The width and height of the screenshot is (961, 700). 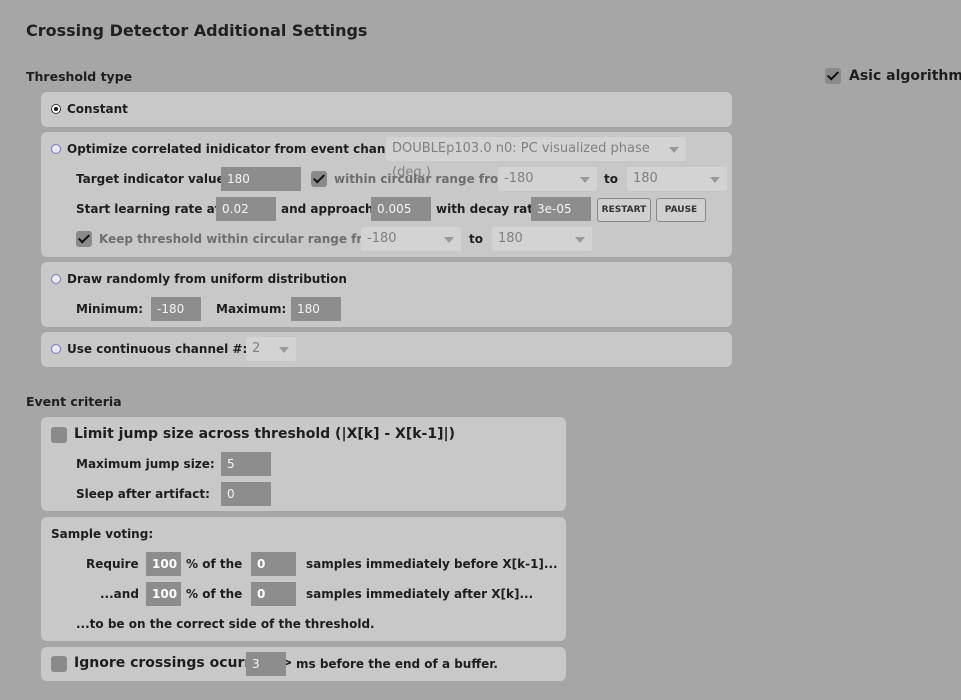 I want to click on restart-button: RESTART, so click(x=624, y=210).